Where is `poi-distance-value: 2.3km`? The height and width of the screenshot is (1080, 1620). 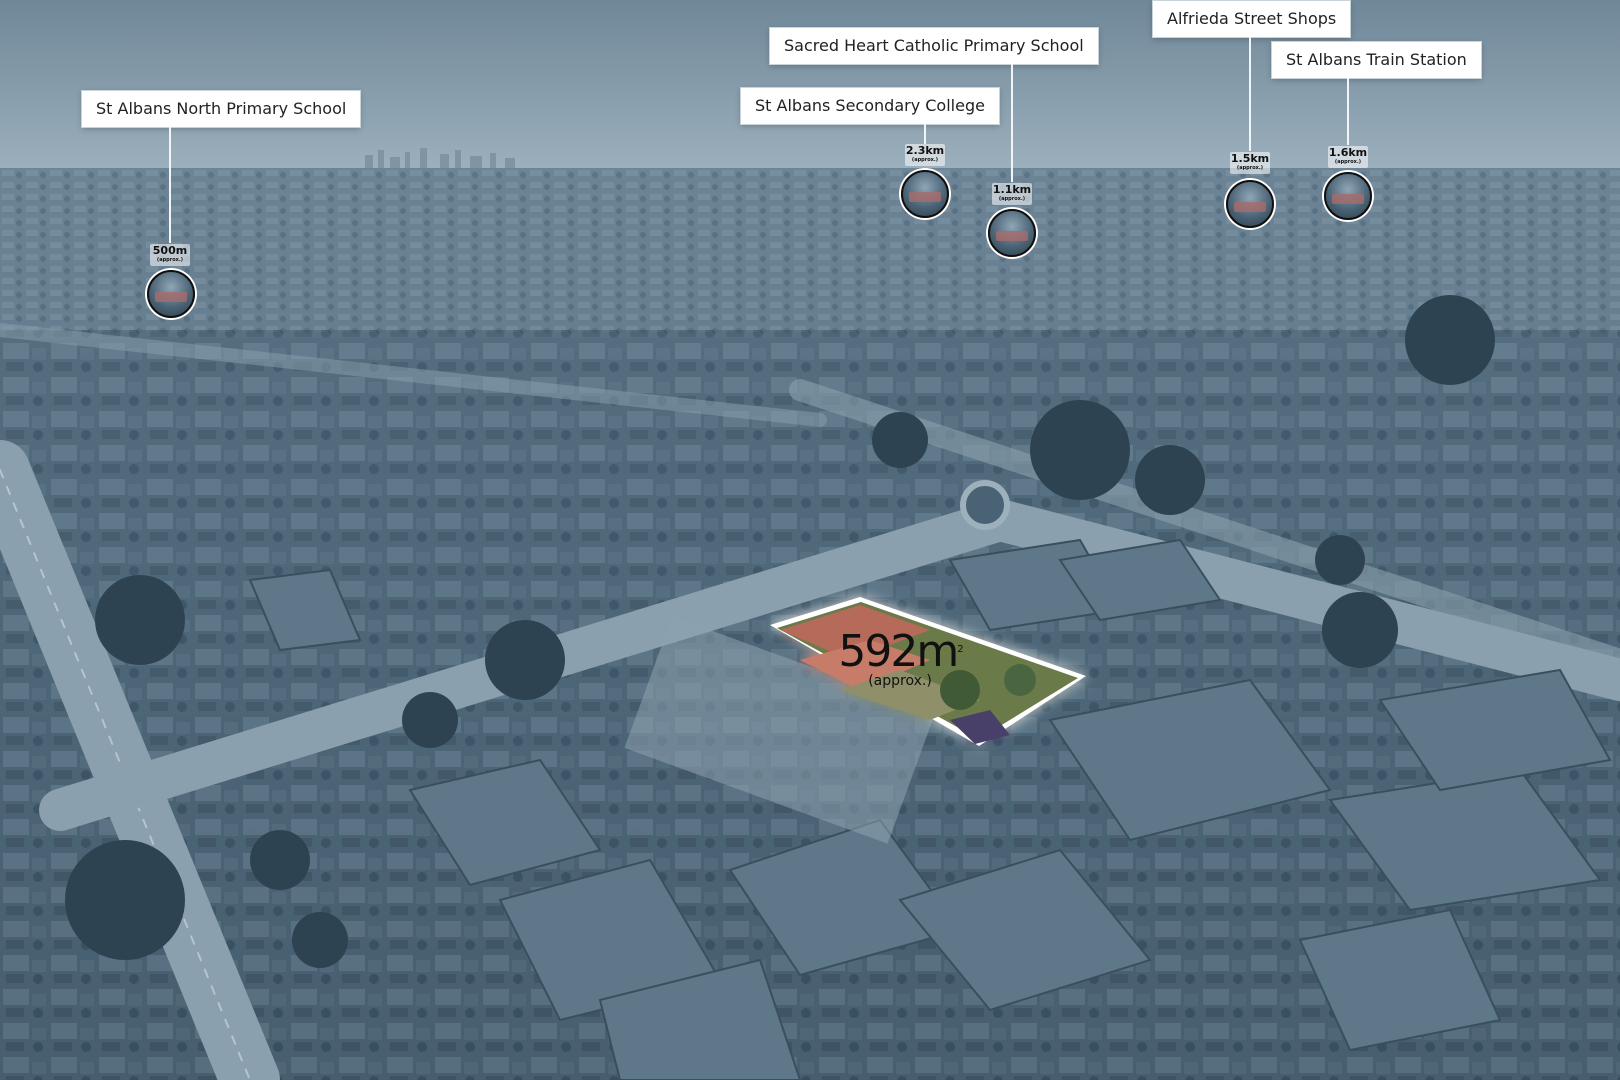 poi-distance-value: 2.3km is located at coordinates (925, 150).